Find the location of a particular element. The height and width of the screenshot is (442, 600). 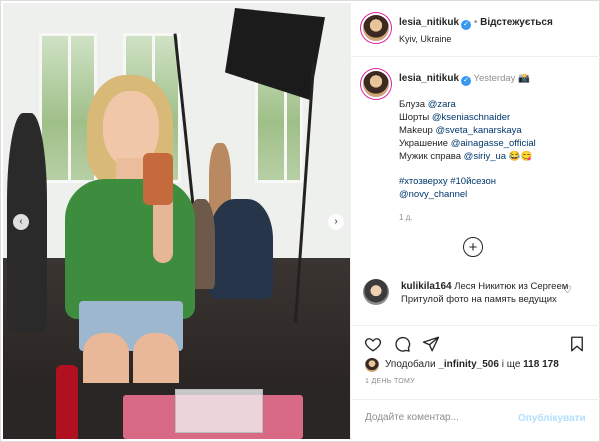

post-timestamp: 1 ДЕНЬ ТОМУ is located at coordinates (390, 381).